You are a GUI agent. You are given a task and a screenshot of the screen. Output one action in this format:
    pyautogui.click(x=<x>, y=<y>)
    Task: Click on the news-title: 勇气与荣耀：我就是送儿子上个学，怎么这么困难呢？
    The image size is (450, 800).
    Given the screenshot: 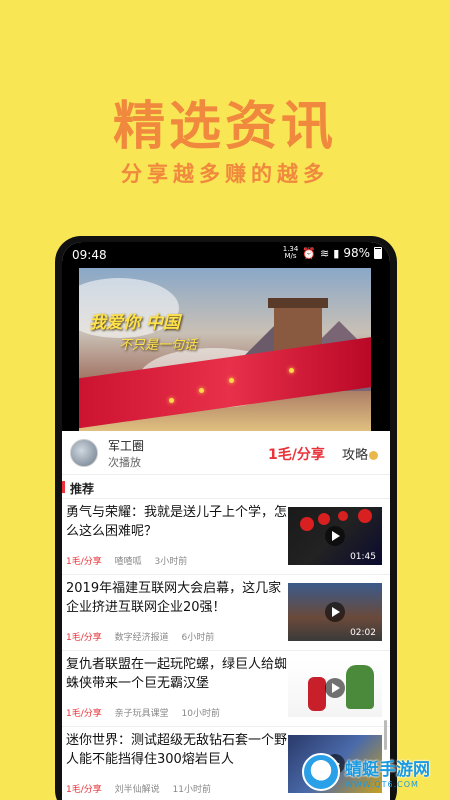 What is the action you would take?
    pyautogui.click(x=177, y=522)
    